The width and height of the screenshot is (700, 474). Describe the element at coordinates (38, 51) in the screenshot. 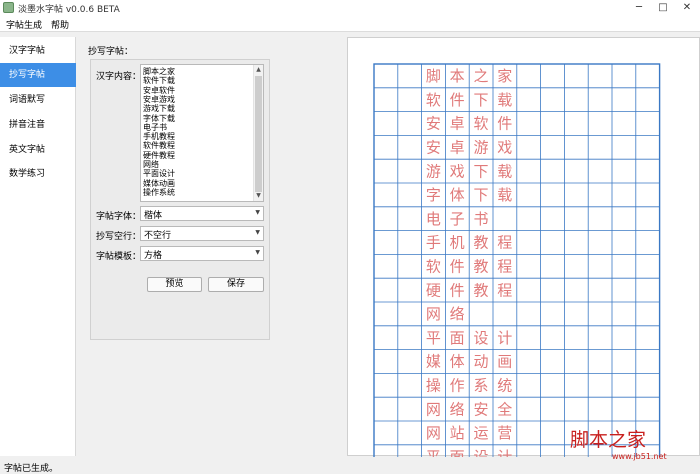

I see `sidebar-item-hanzi: 汉字字帖` at that location.